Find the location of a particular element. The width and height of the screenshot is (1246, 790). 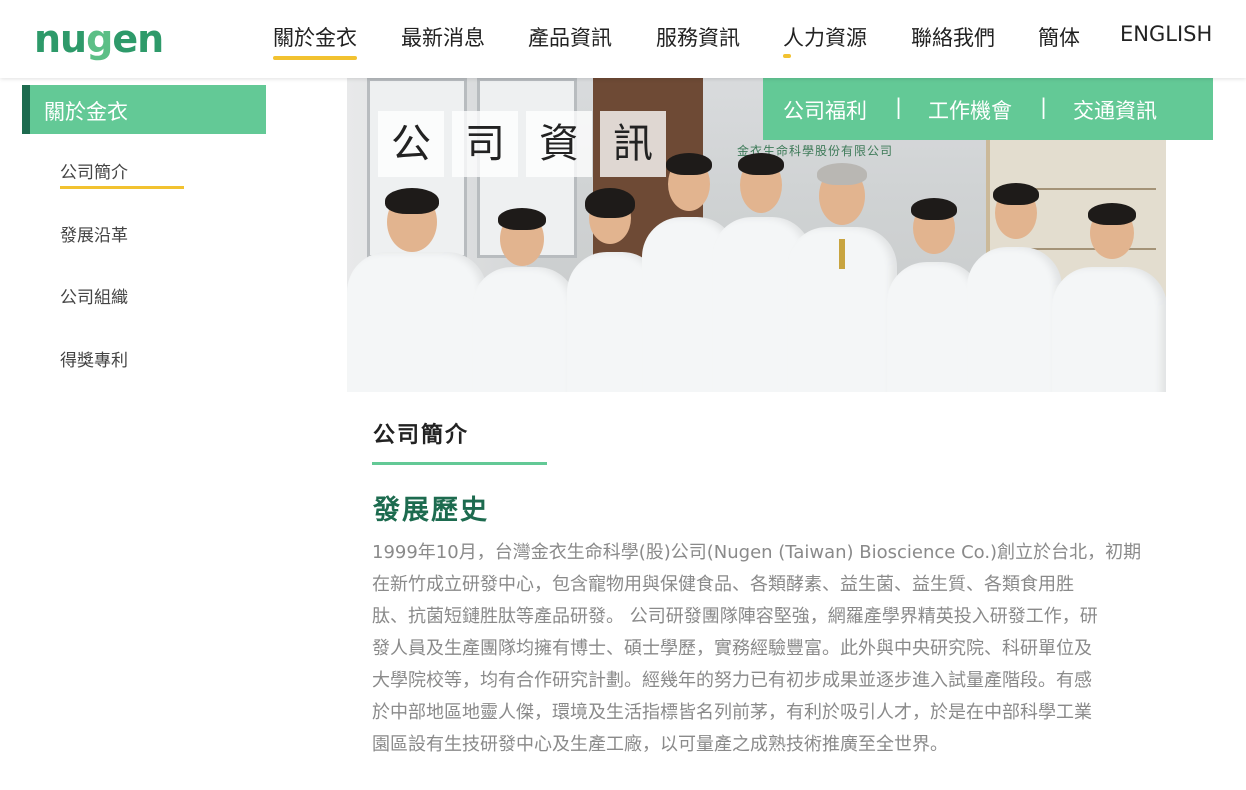

main-nav: 關於金衣 最新消息 產品資訊 服務資訊 人力資源 聯絡我們 簡体 ENGLISH is located at coordinates (623, 42).